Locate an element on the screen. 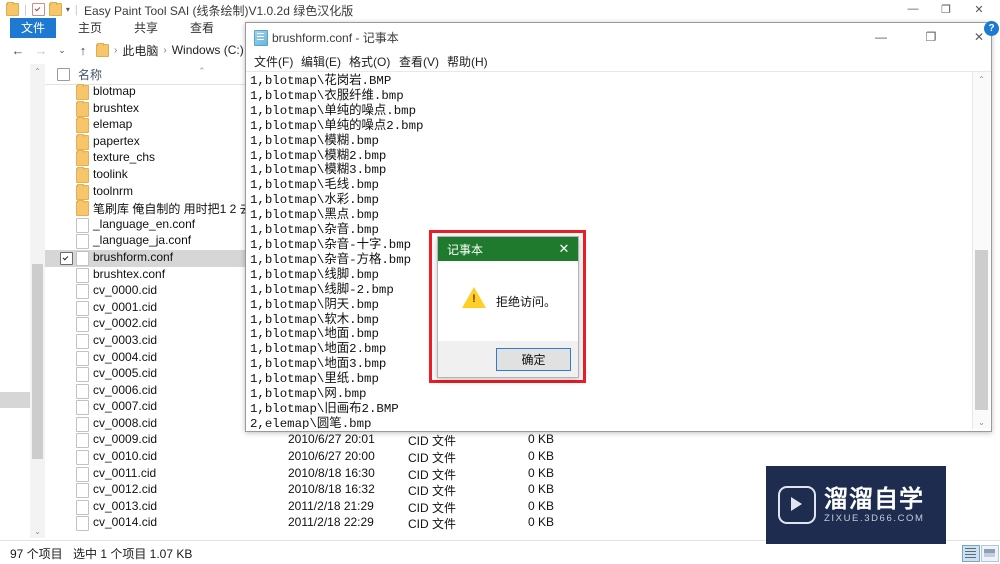  tab-home: 主页 is located at coordinates (90, 28).